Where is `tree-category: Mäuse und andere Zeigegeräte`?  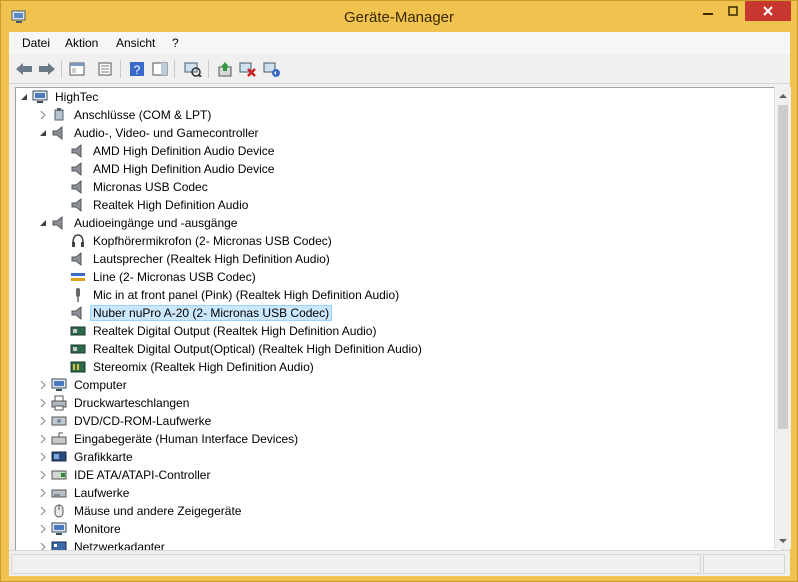
tree-category: Mäuse und andere Zeigegeräte is located at coordinates (141, 511).